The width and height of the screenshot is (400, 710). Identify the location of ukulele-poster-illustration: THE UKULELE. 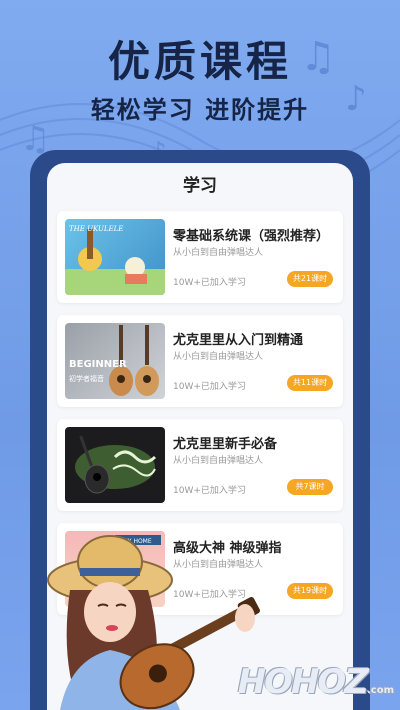
(115, 260).